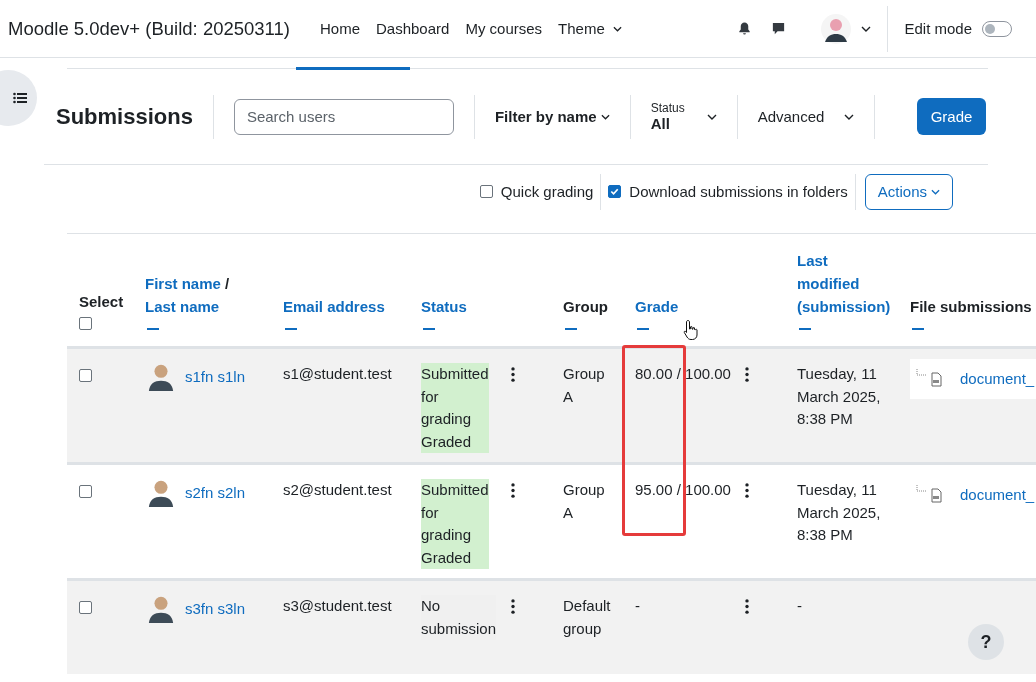  What do you see at coordinates (340, 28) in the screenshot?
I see `nav-link: Home` at bounding box center [340, 28].